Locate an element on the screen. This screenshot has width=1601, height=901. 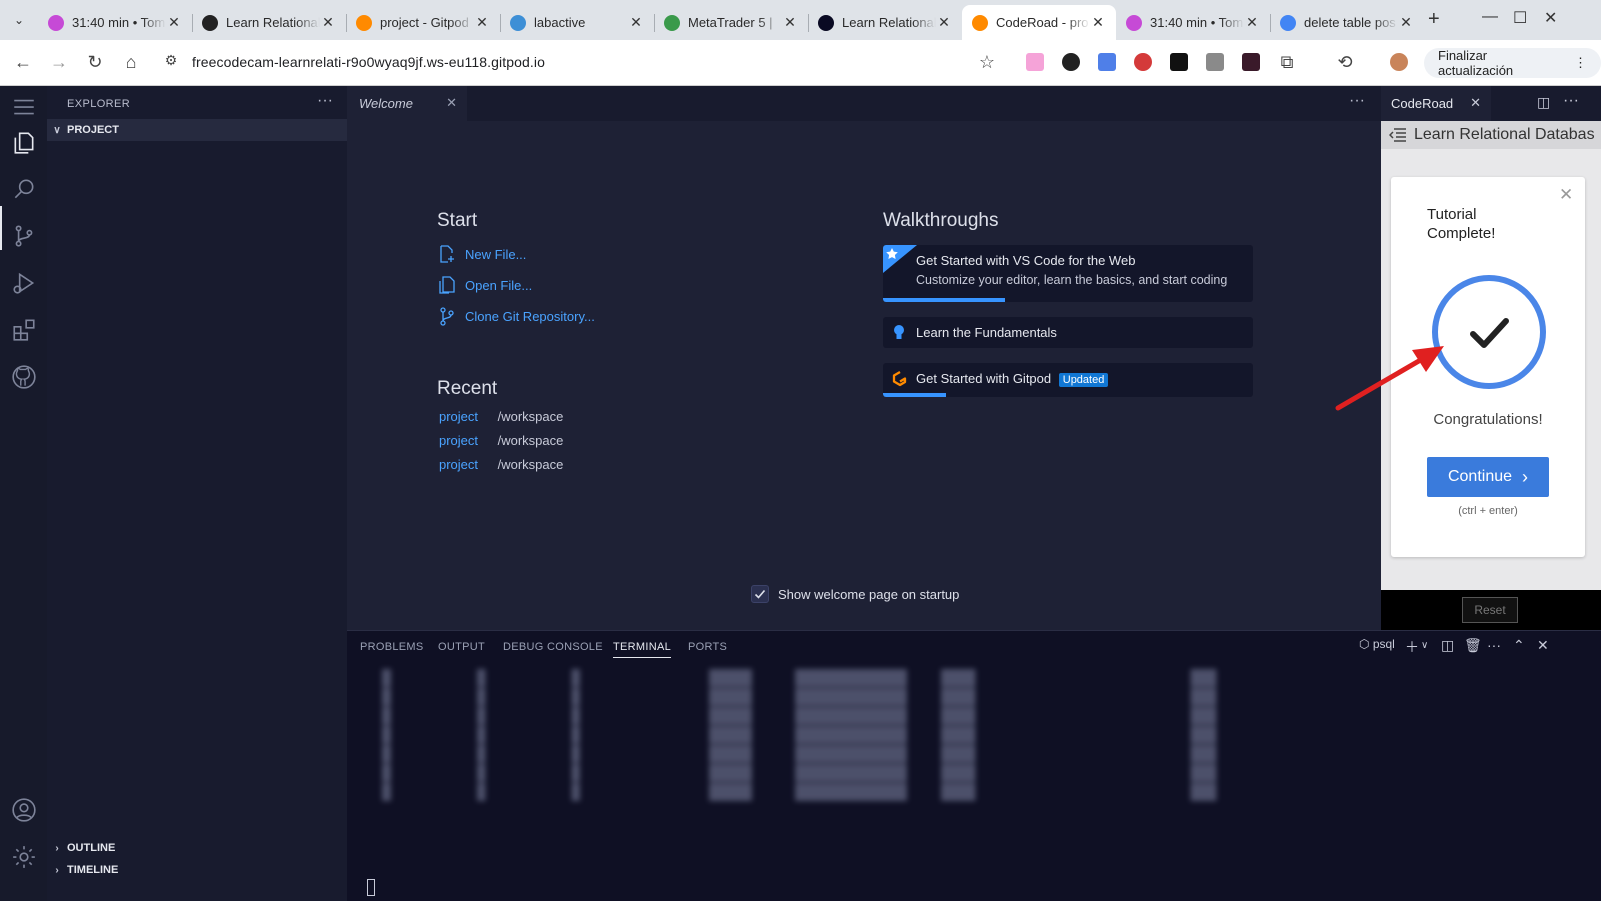
history-icon: ⟲ is located at coordinates (1345, 62).